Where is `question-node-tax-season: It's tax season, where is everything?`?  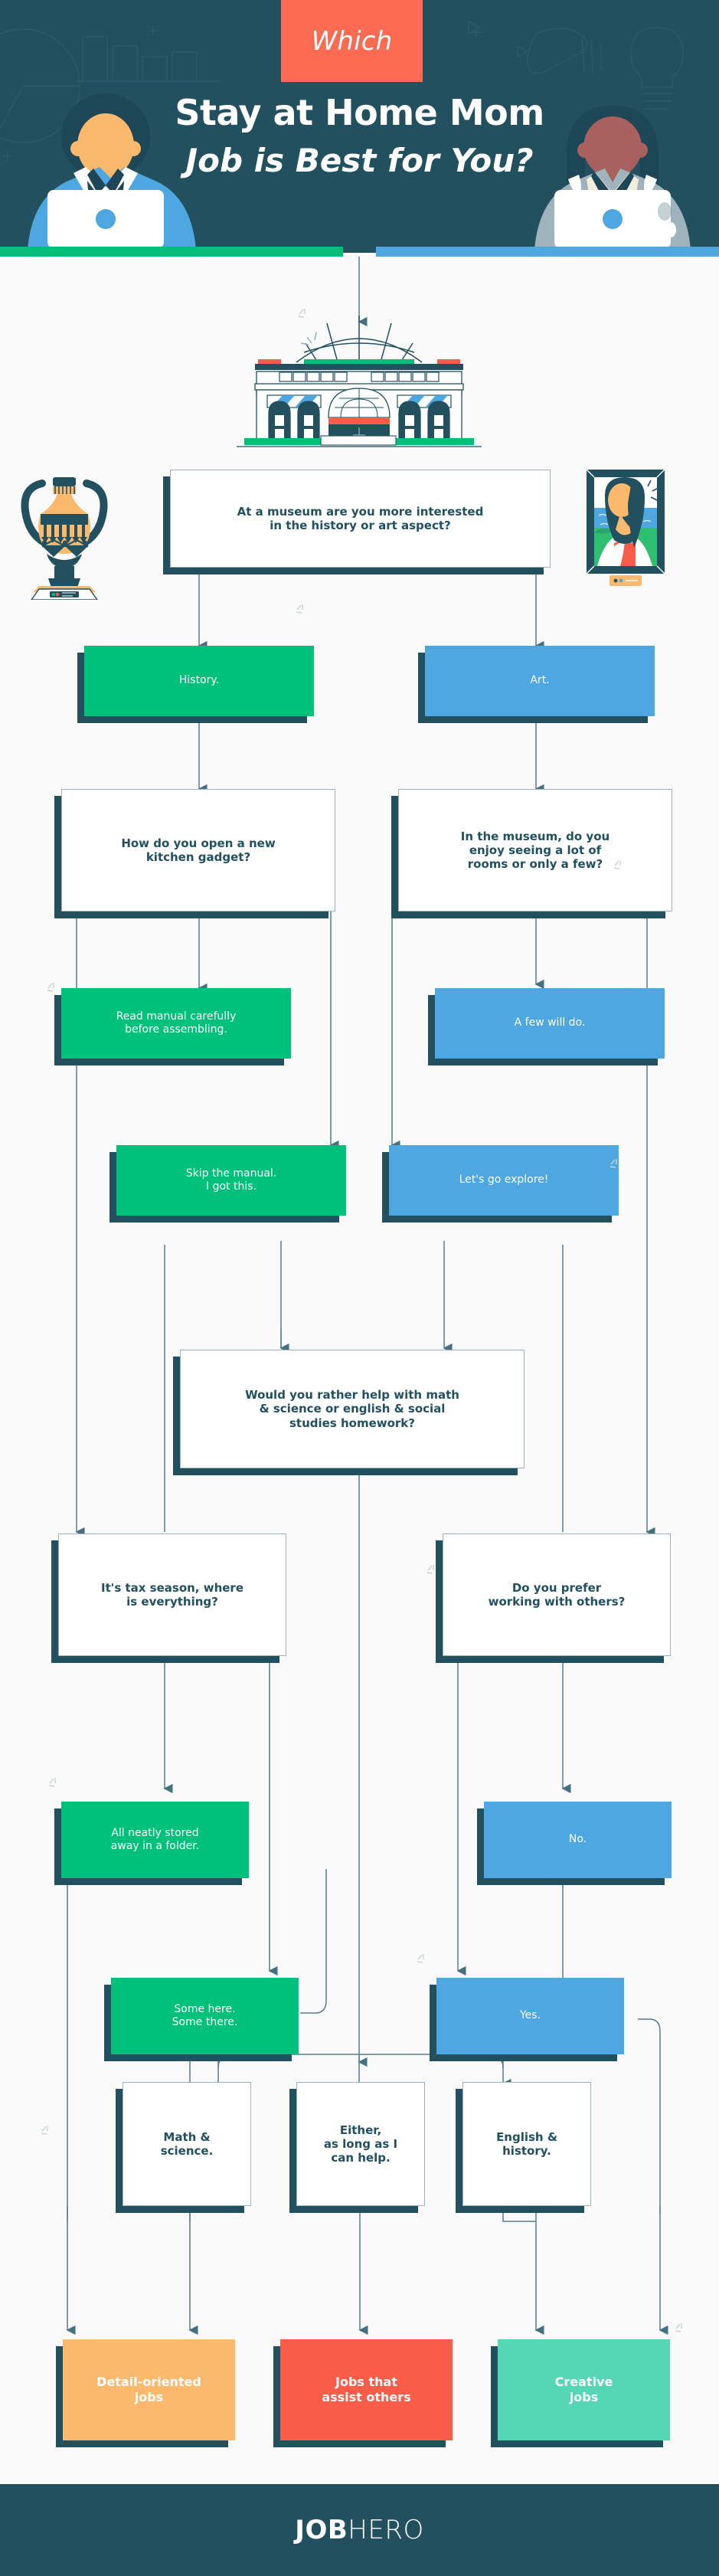
question-node-tax-season: It's tax season, where is everything? is located at coordinates (168, 1598).